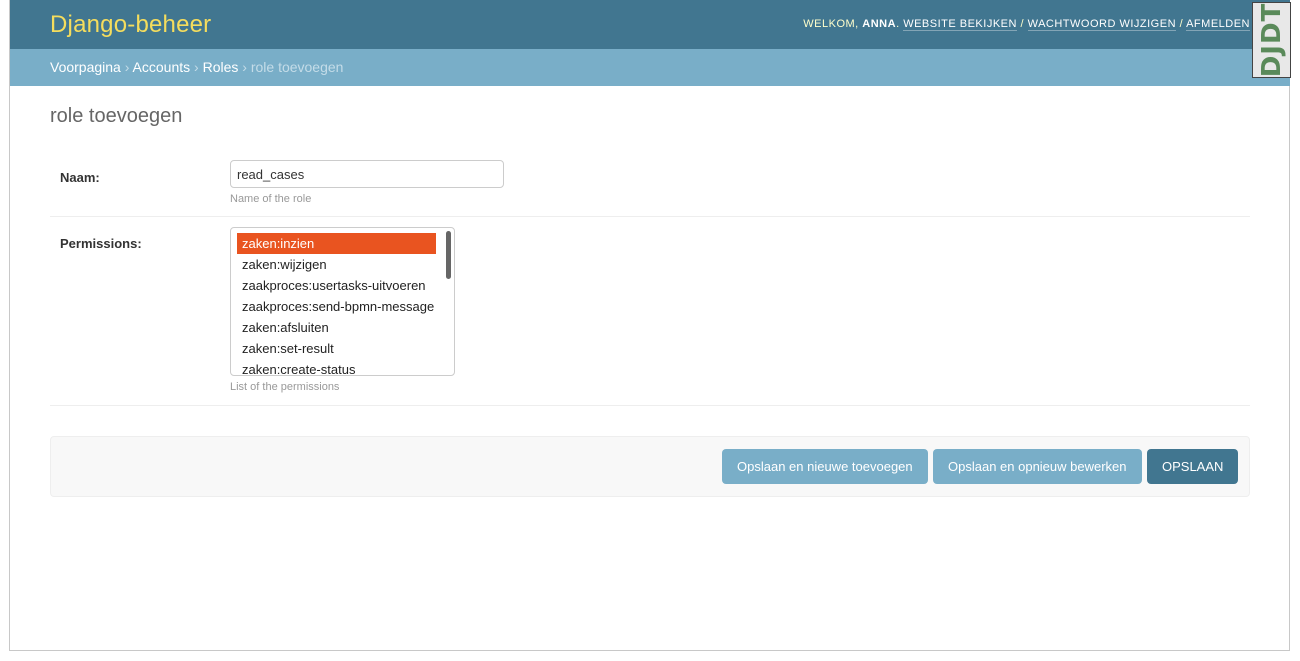 The image size is (1300, 661). Describe the element at coordinates (80, 177) in the screenshot. I see `name-label: Naam:` at that location.